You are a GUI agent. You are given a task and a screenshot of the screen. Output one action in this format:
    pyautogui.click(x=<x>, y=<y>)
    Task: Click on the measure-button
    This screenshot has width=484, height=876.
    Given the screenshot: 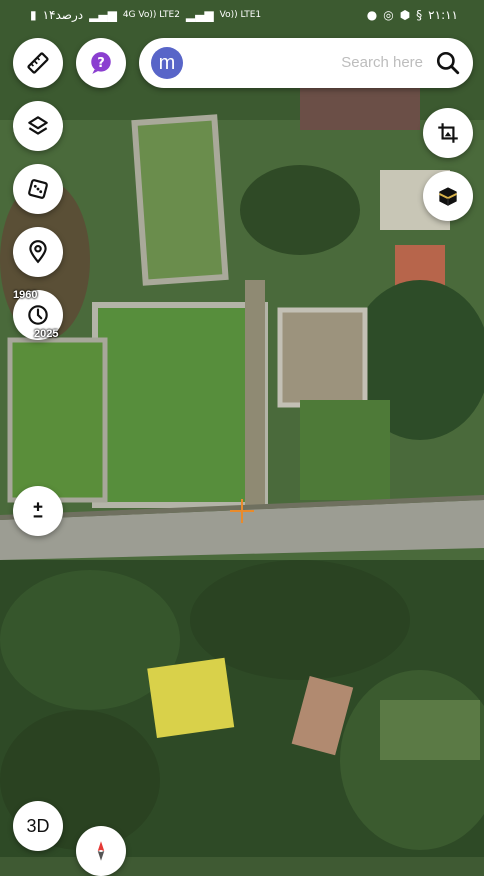 What is the action you would take?
    pyautogui.click(x=38, y=63)
    